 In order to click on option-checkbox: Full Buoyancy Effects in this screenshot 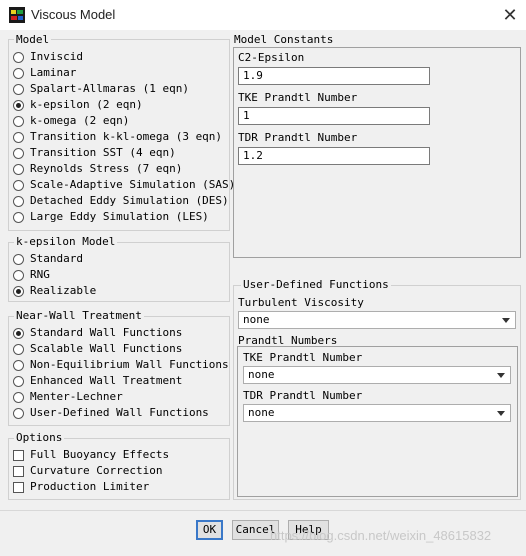, I will do `click(91, 455)`.